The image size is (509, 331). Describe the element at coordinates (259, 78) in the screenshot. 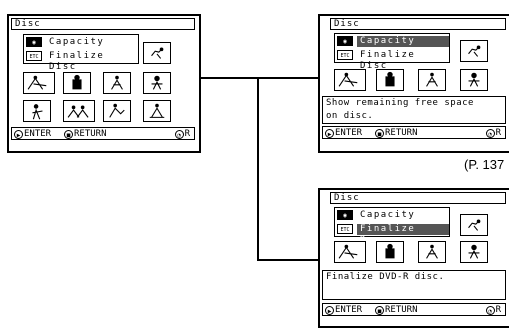

I see `connector-horizontal-main` at that location.